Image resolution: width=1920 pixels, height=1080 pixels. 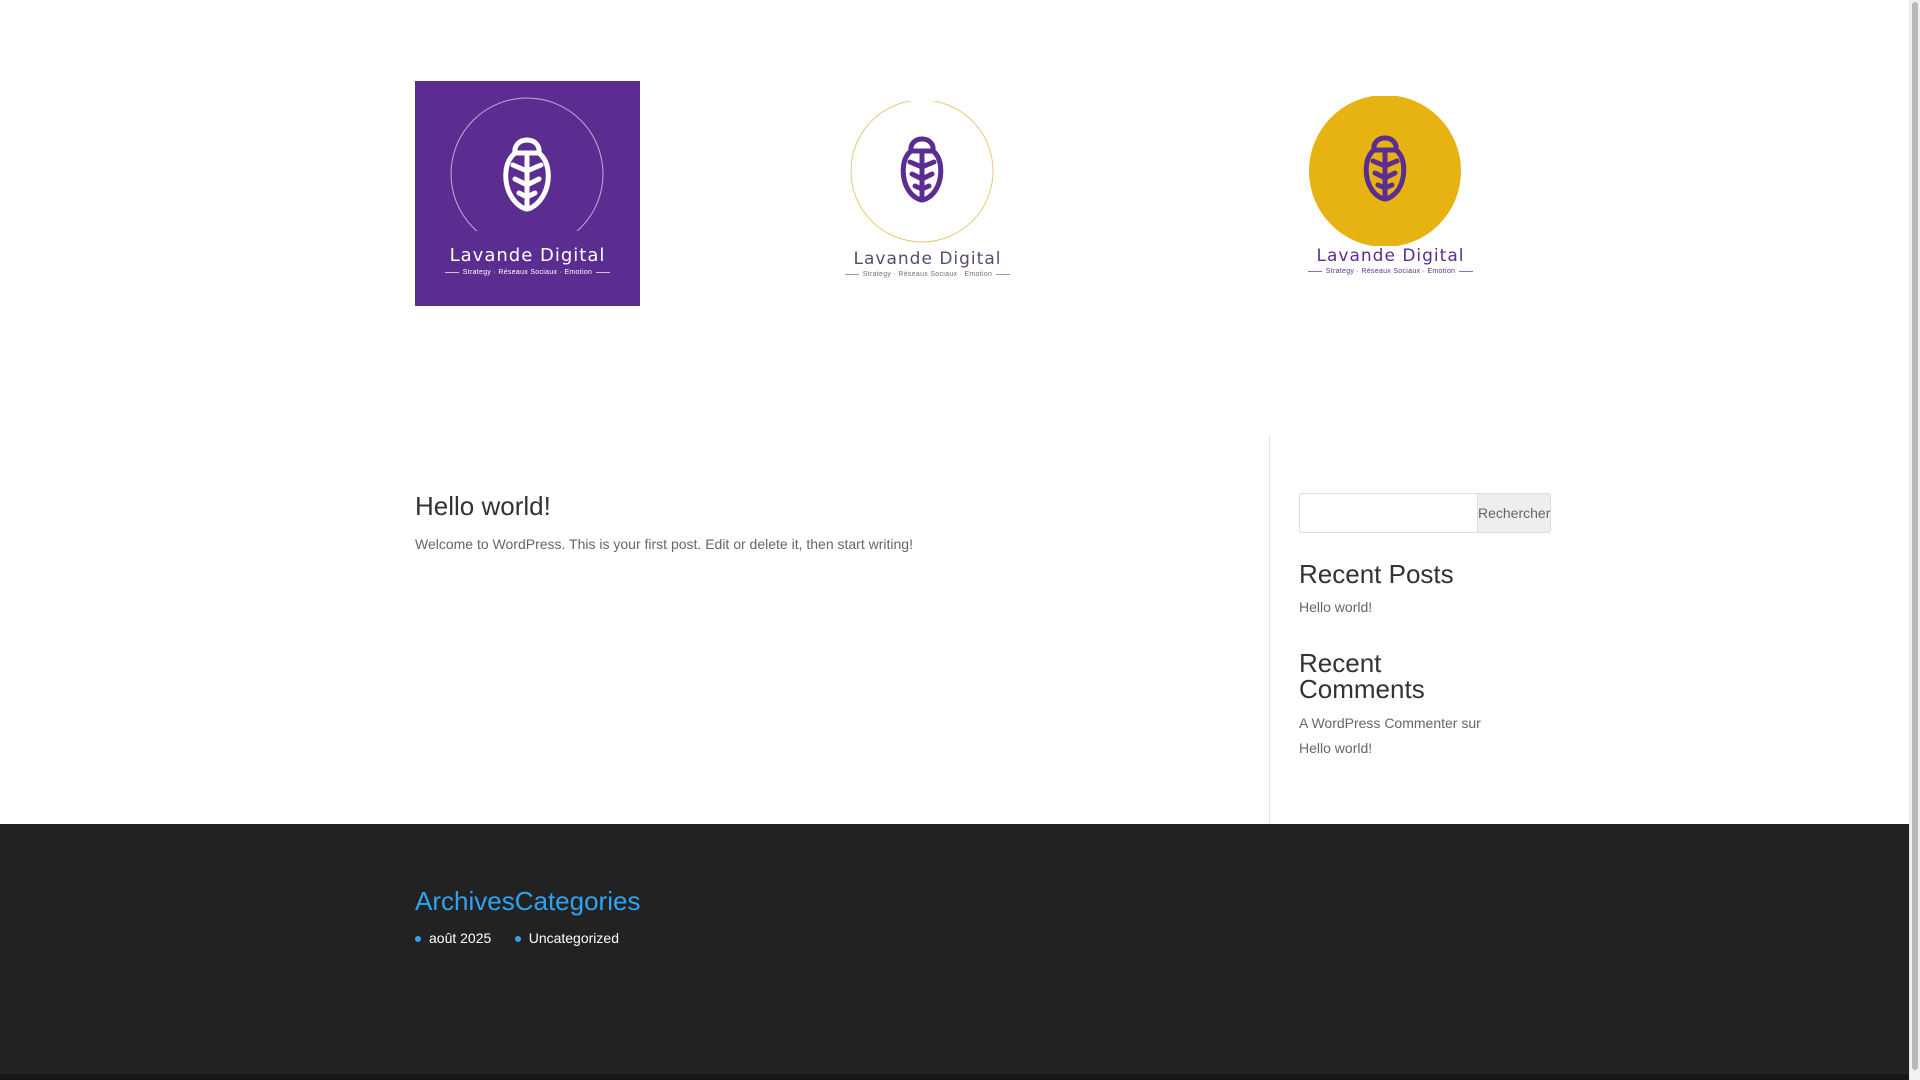 I want to click on search-form: Rechercher, so click(x=1425, y=513).